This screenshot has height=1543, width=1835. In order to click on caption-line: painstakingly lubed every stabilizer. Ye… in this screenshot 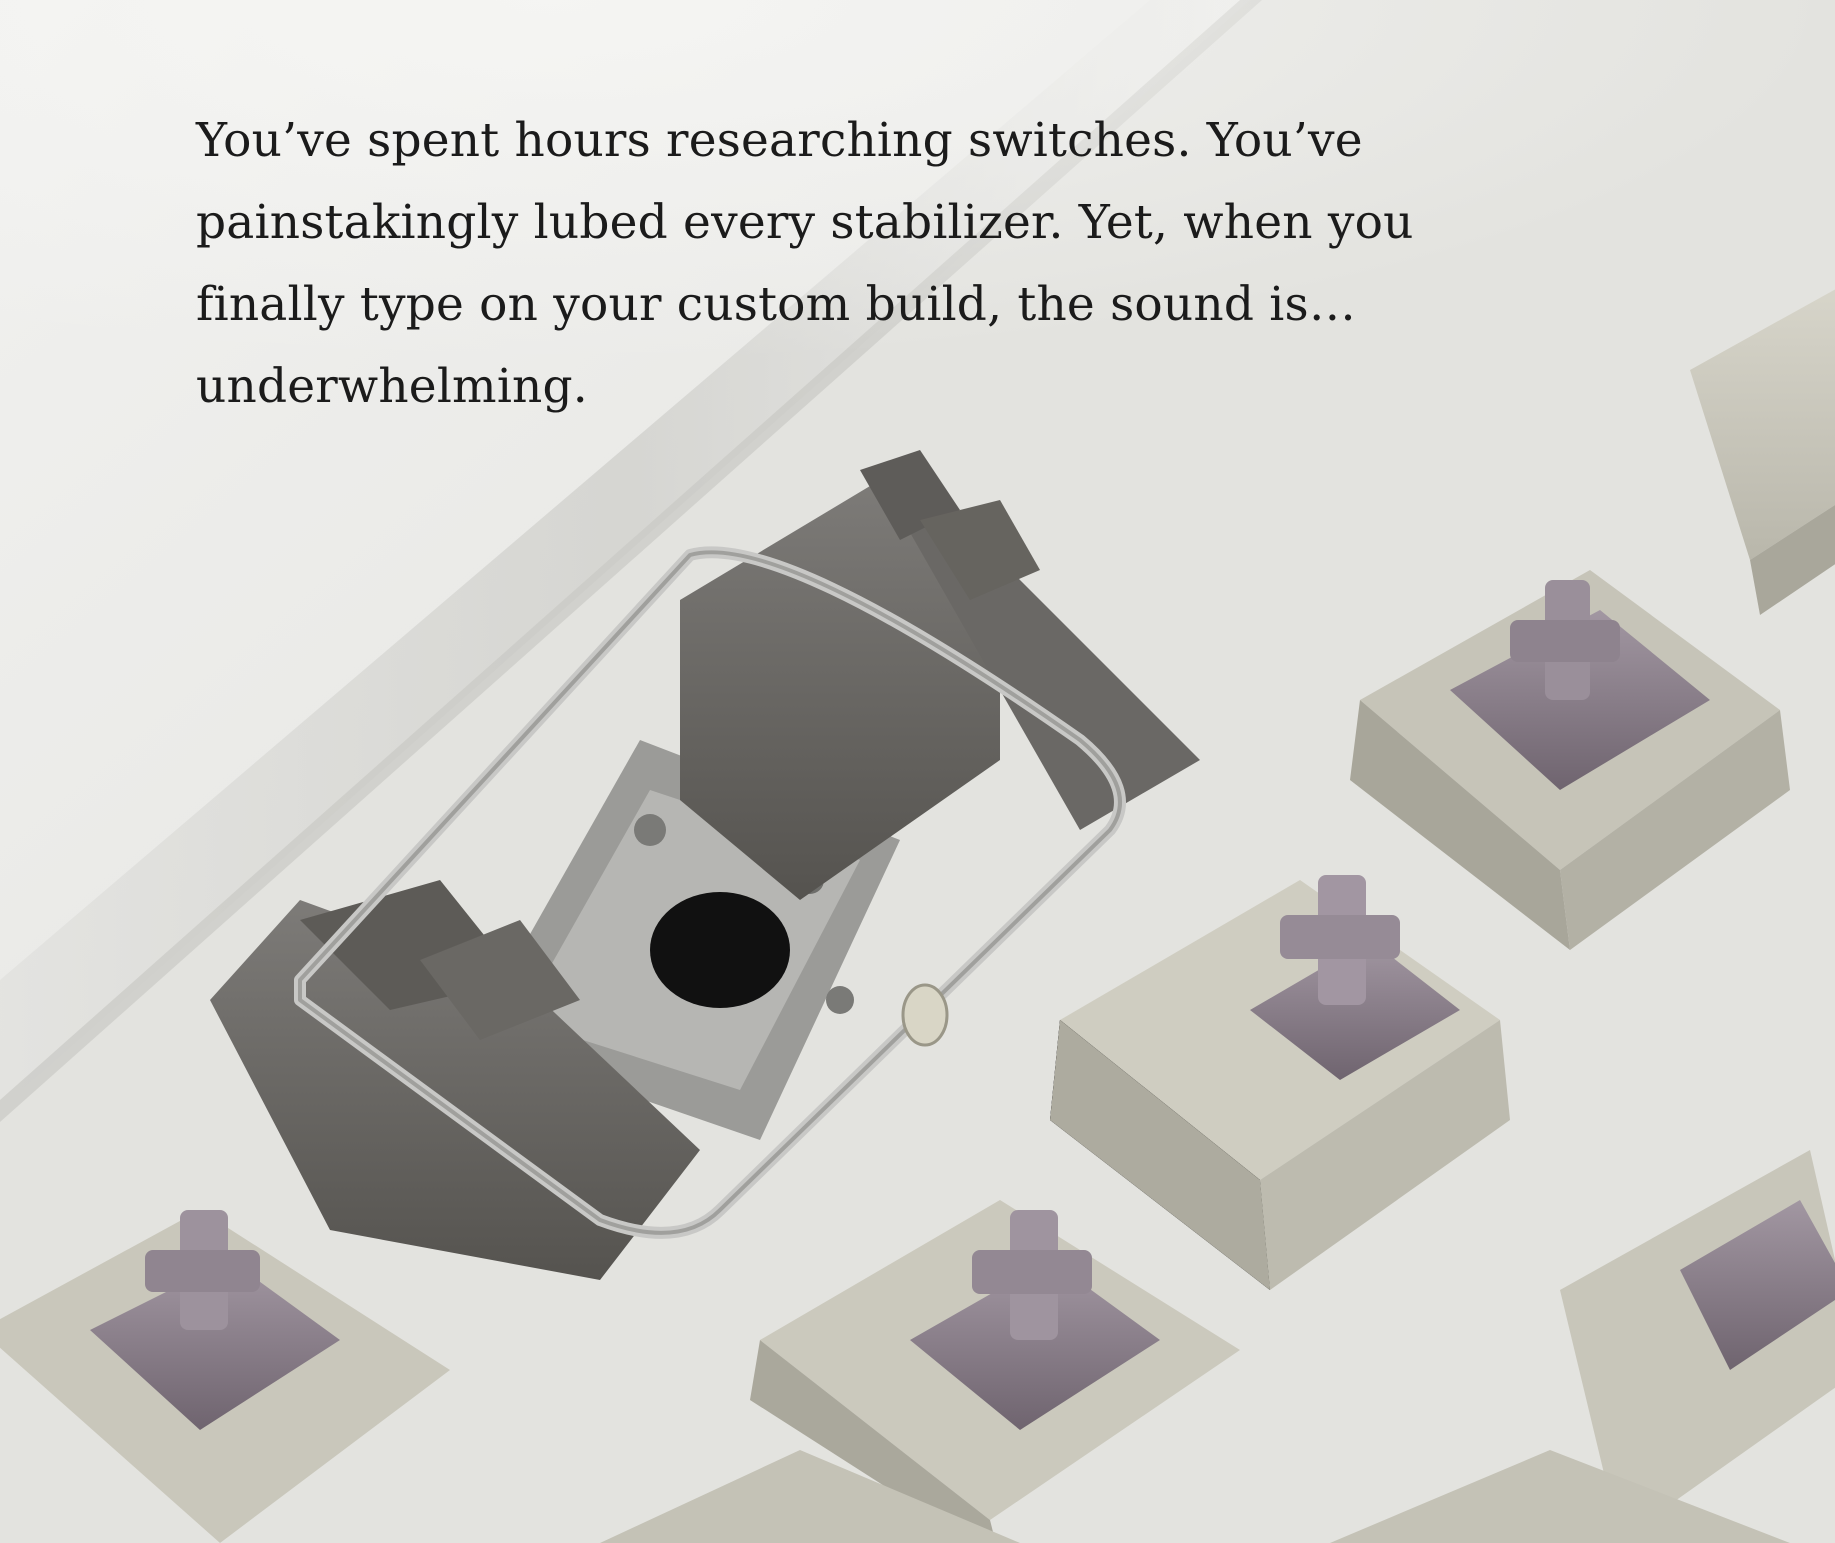, I will do `click(805, 222)`.